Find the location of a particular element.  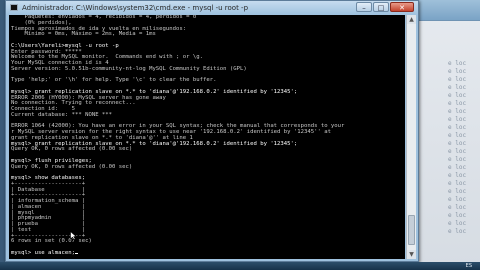

minimize-button: – is located at coordinates (364, 7).